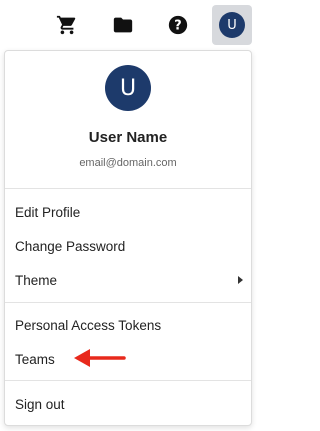 Image resolution: width=320 pixels, height=431 pixels. I want to click on profile-avatar: U, so click(128, 88).